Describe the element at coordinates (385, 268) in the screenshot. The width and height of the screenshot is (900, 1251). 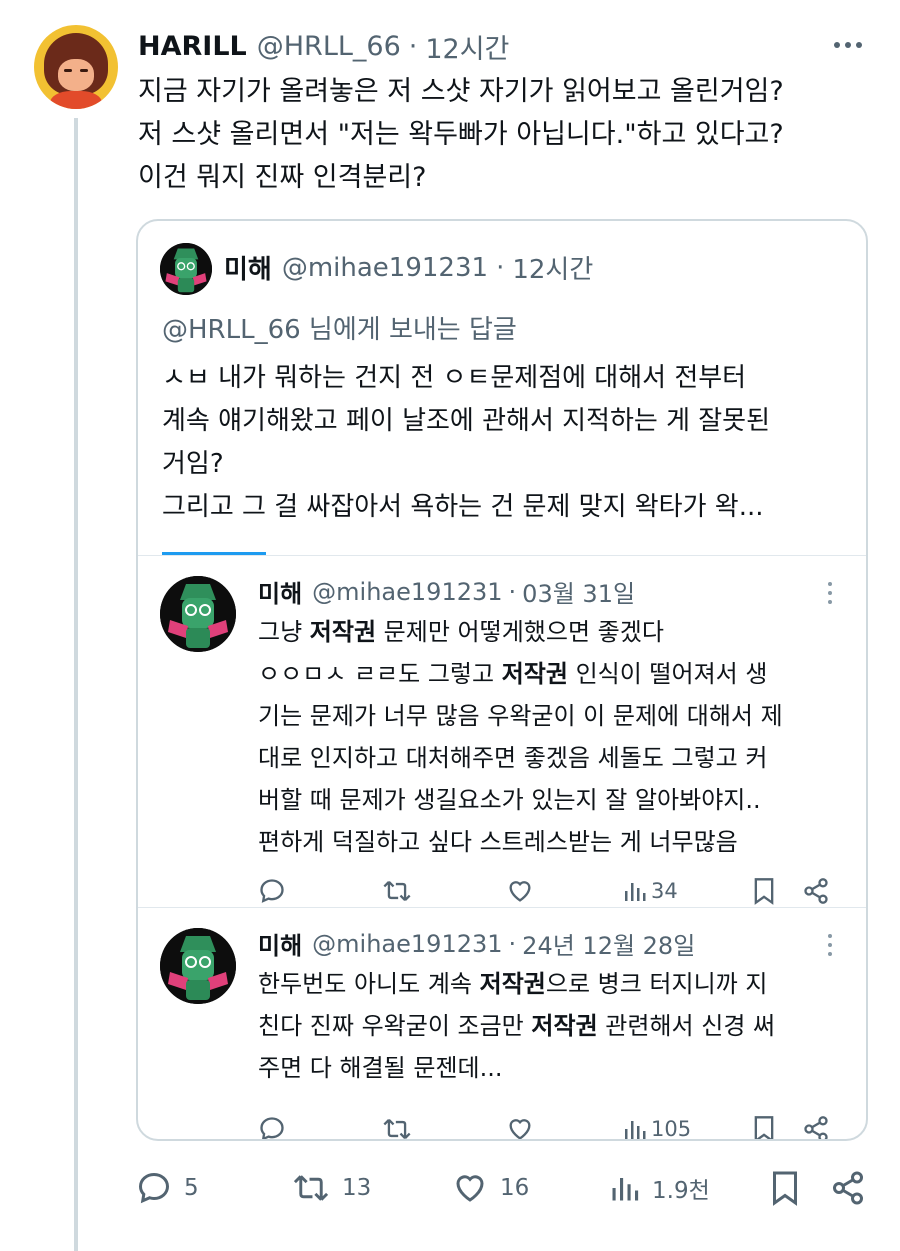
I see `quote-author-handle: @mihae191231` at that location.